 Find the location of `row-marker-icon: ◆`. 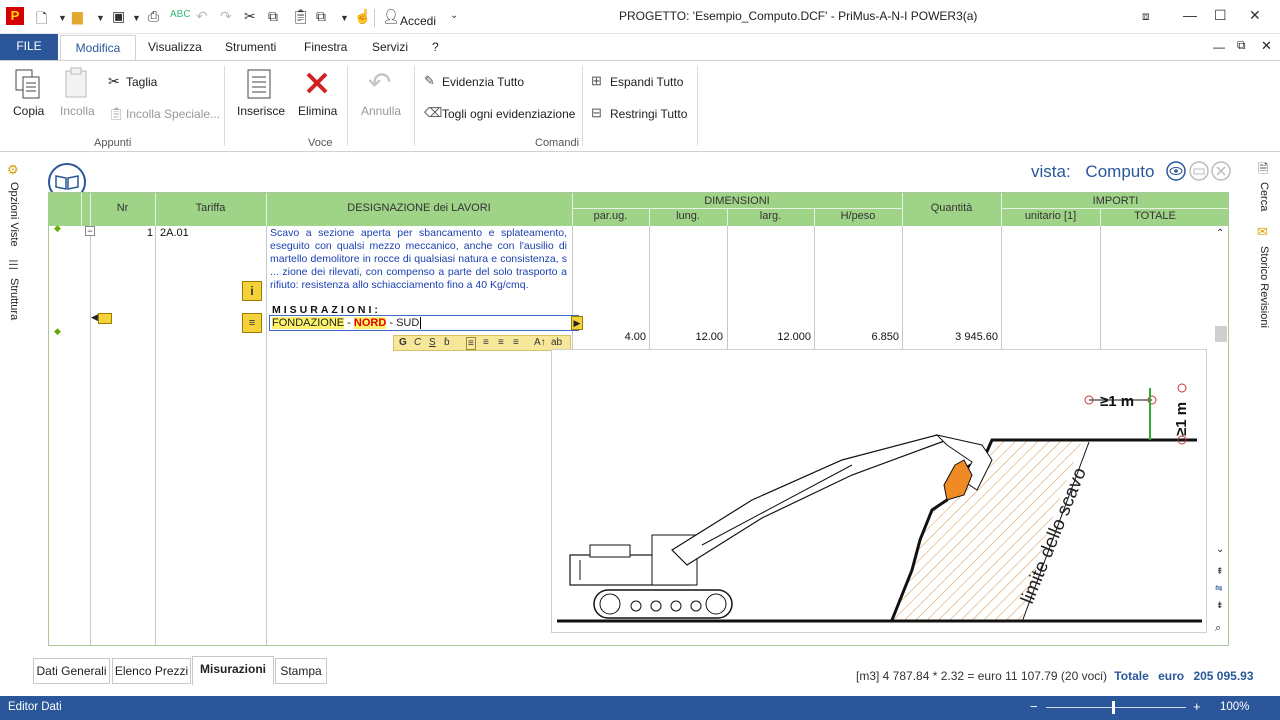

row-marker-icon: ◆ is located at coordinates (57, 331).